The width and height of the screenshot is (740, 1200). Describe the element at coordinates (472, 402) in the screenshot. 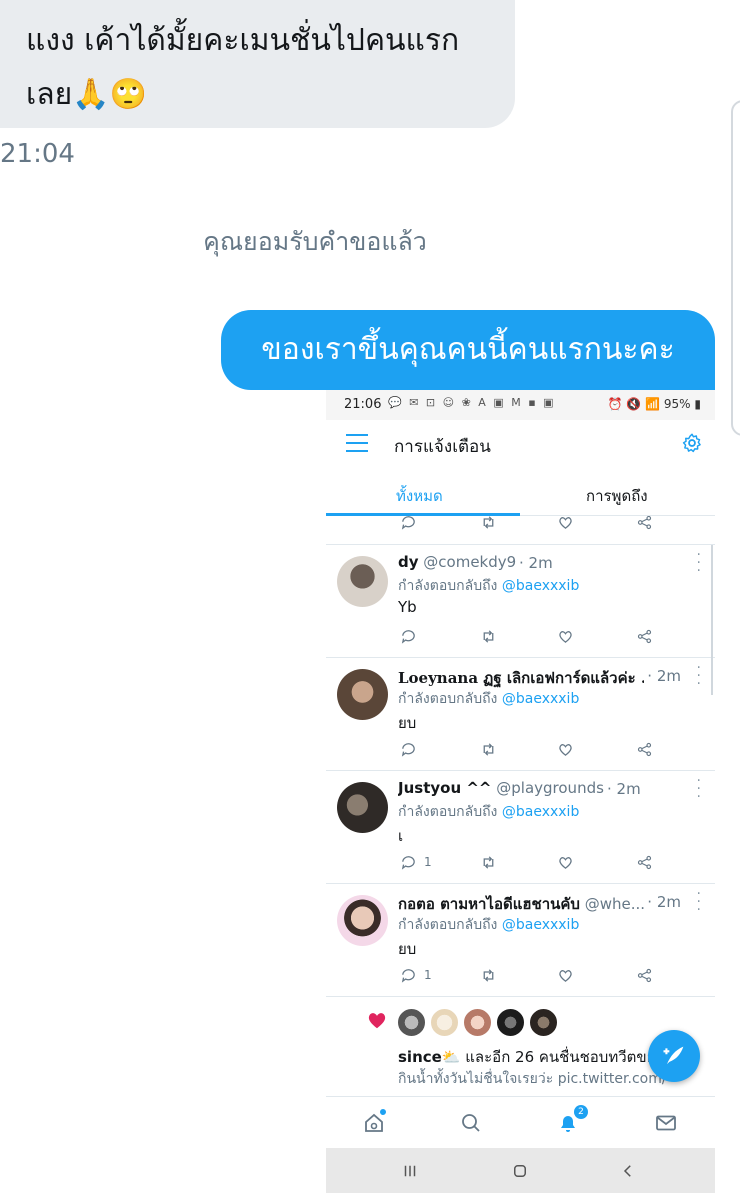

I see `status-notification-icons: 💬 ✉ ⊡ ☺ ❀ A ▣ M ▪ ▣` at that location.